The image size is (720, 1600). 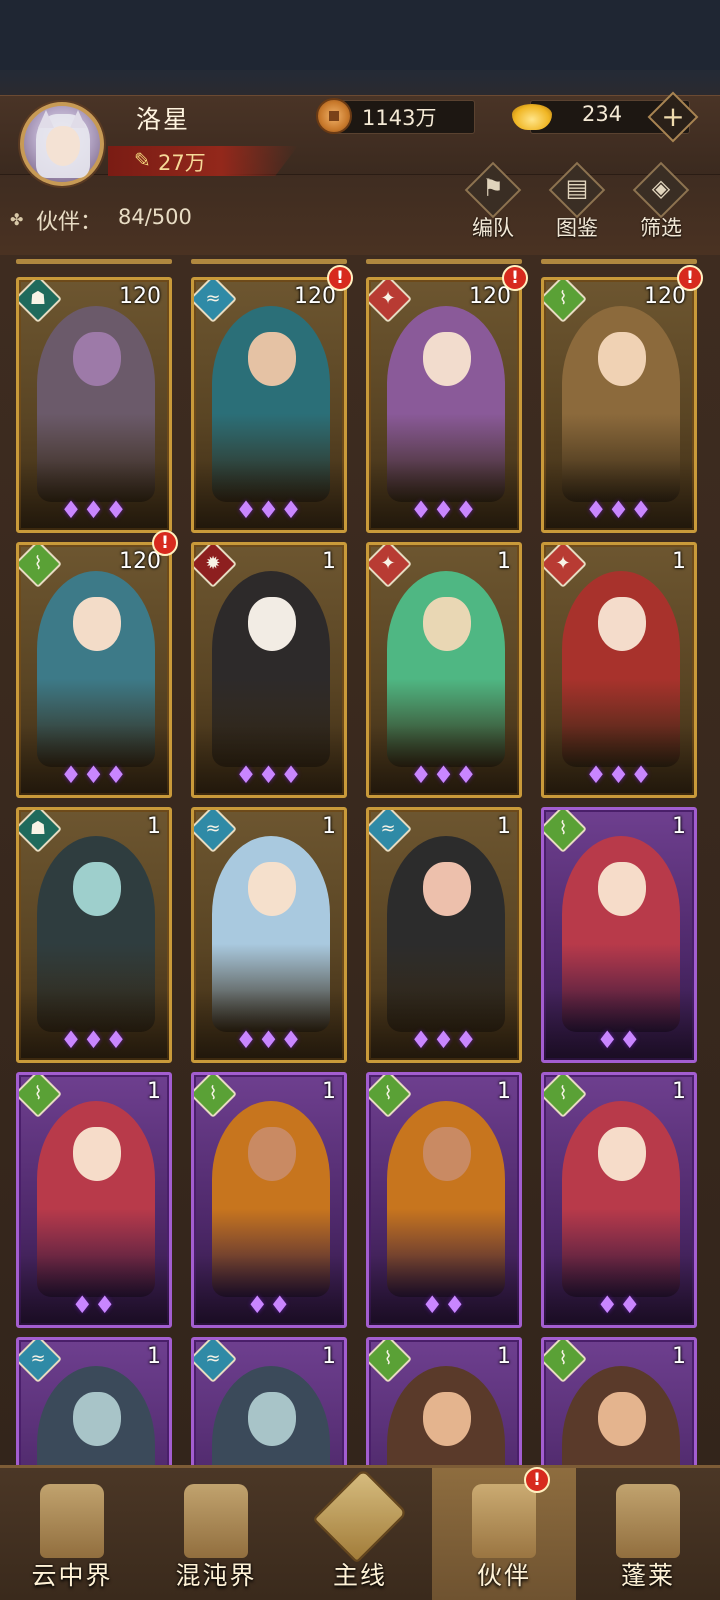 I want to click on bottom-nav: 云中界 混沌界 主线 伙伴 蓬莱, so click(x=360, y=1532).